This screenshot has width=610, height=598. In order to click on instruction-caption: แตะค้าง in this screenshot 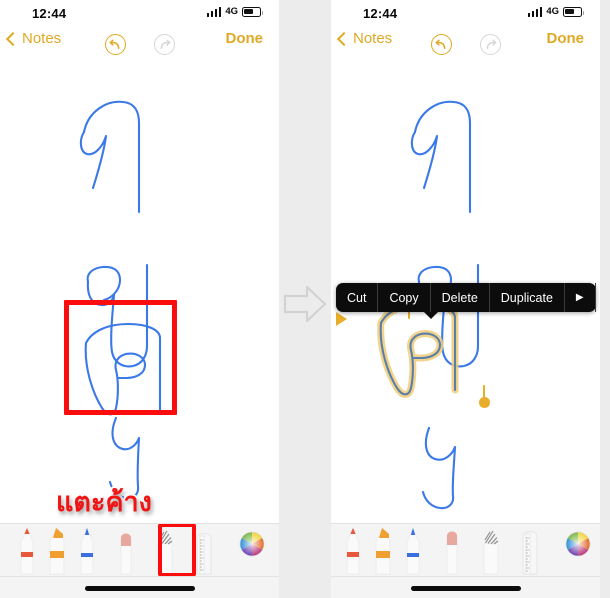, I will do `click(104, 502)`.